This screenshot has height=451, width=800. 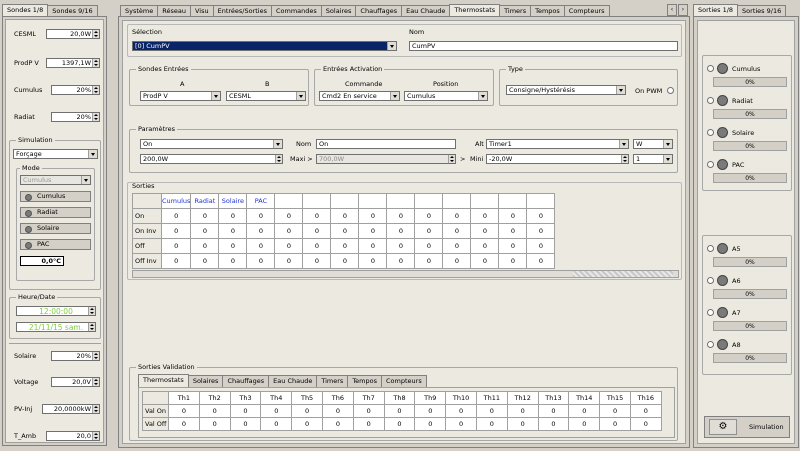 I want to click on param-combo-on: On, so click(x=211, y=144).